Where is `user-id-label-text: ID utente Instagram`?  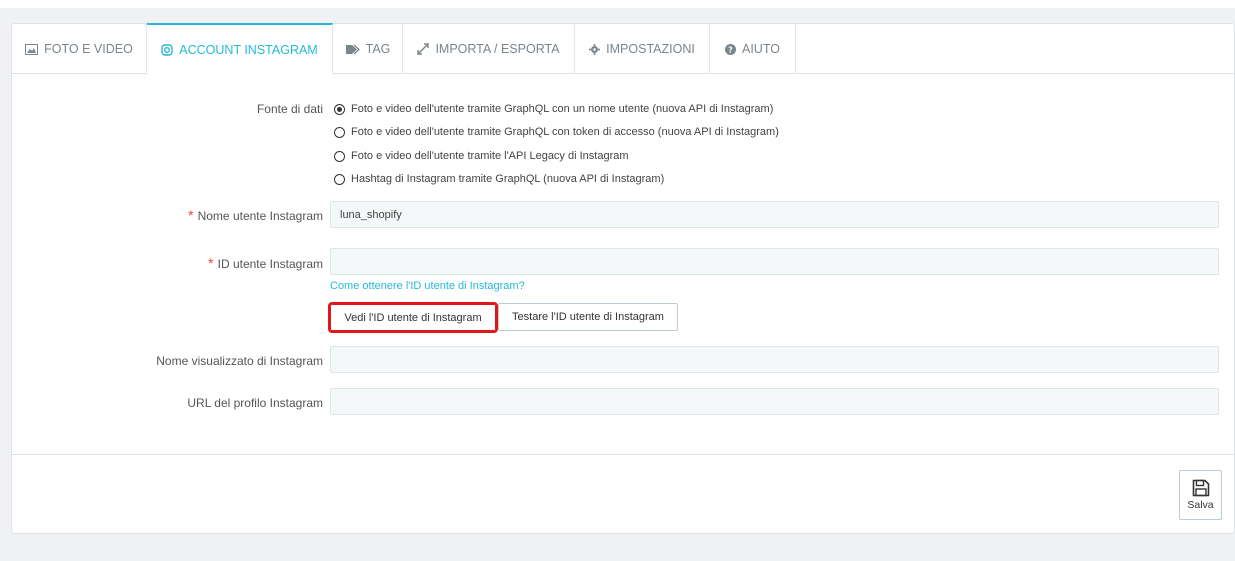
user-id-label-text: ID utente Instagram is located at coordinates (270, 264).